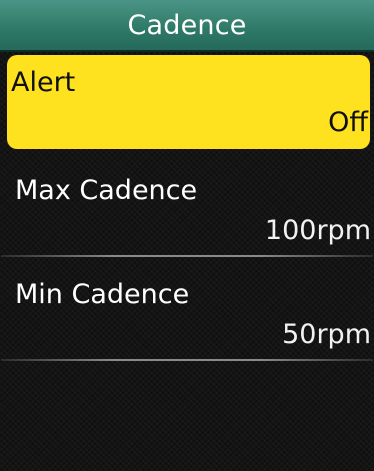  I want to click on page-title: Cadence, so click(187, 25).